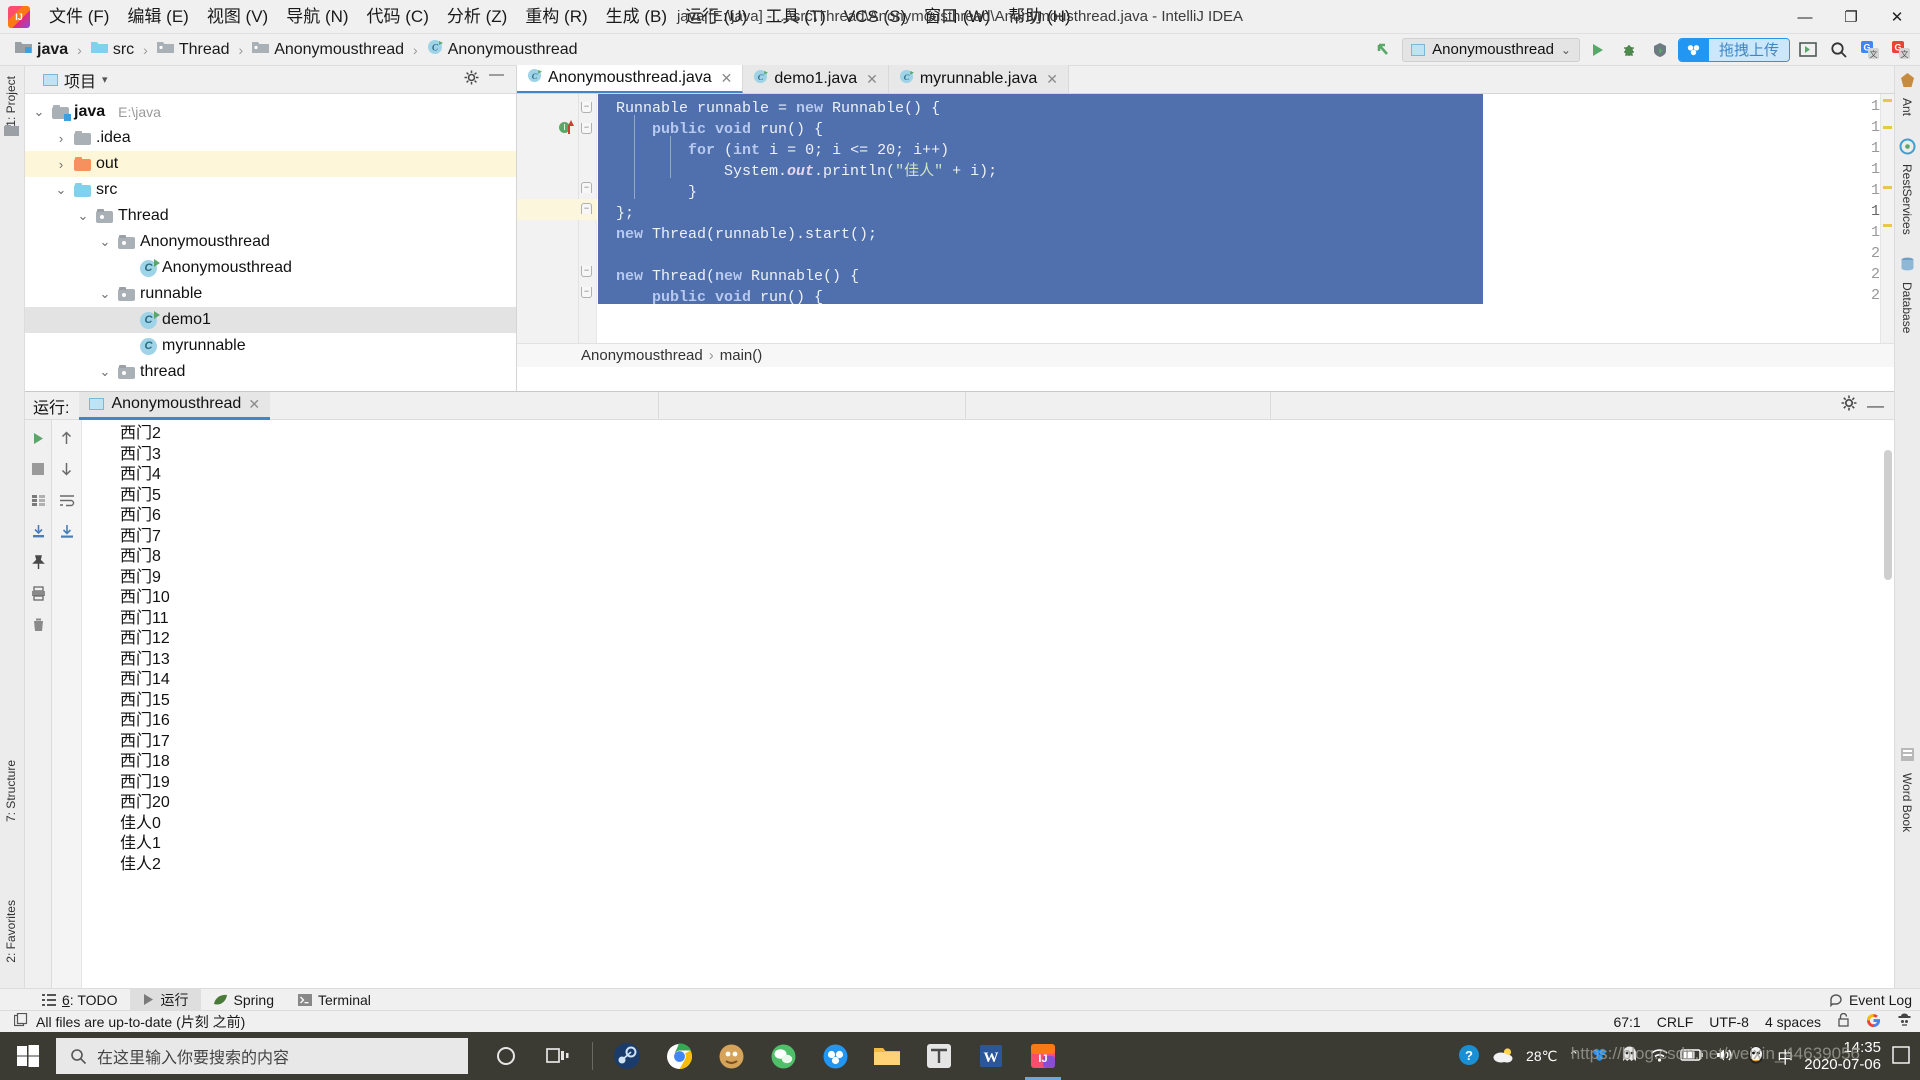 The image size is (1920, 1080). I want to click on trash-icon, so click(38, 624).